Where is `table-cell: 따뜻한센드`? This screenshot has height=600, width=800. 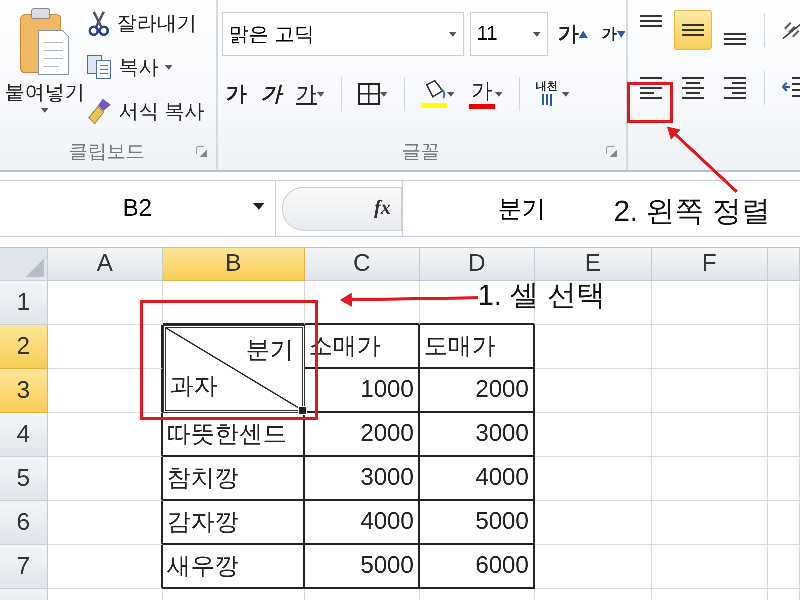 table-cell: 따뜻한센드 is located at coordinates (234, 435).